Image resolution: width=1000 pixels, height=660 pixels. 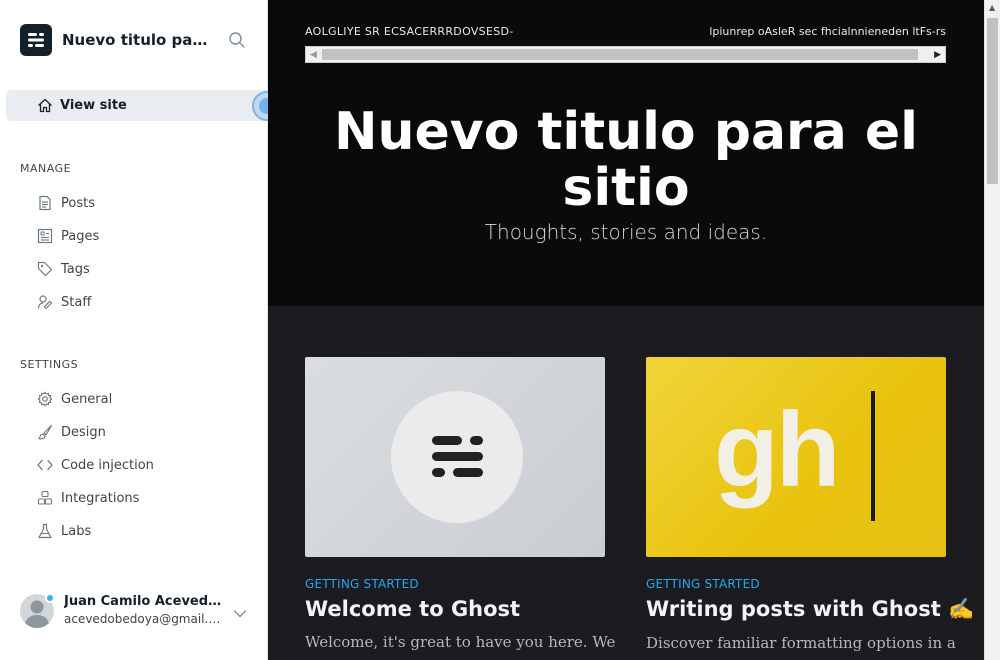 What do you see at coordinates (46, 168) in the screenshot?
I see `manage-section-title: MANAGE` at bounding box center [46, 168].